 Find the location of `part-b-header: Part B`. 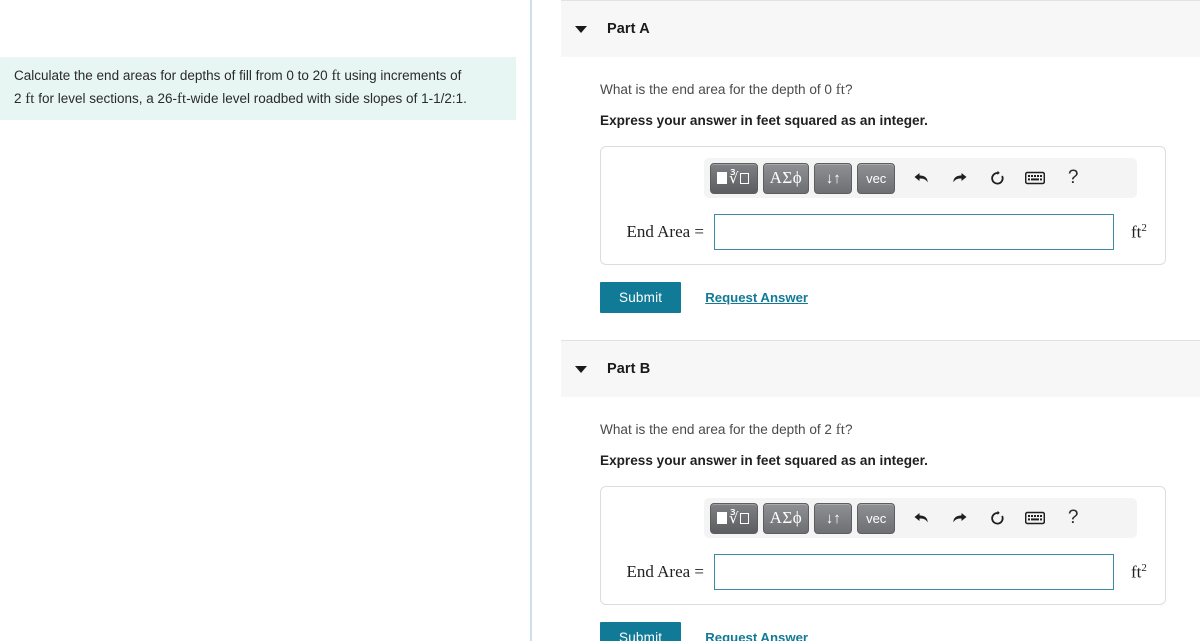

part-b-header: Part B is located at coordinates (880, 368).